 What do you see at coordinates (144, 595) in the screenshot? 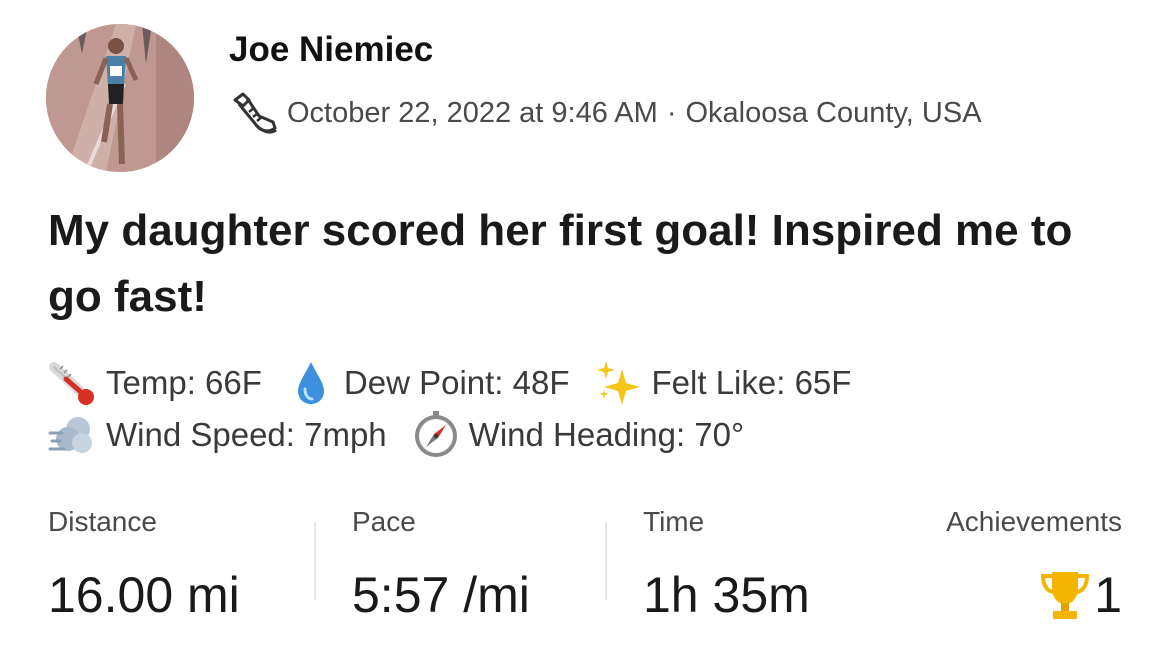
I see `distance-value: 16.00 mi` at bounding box center [144, 595].